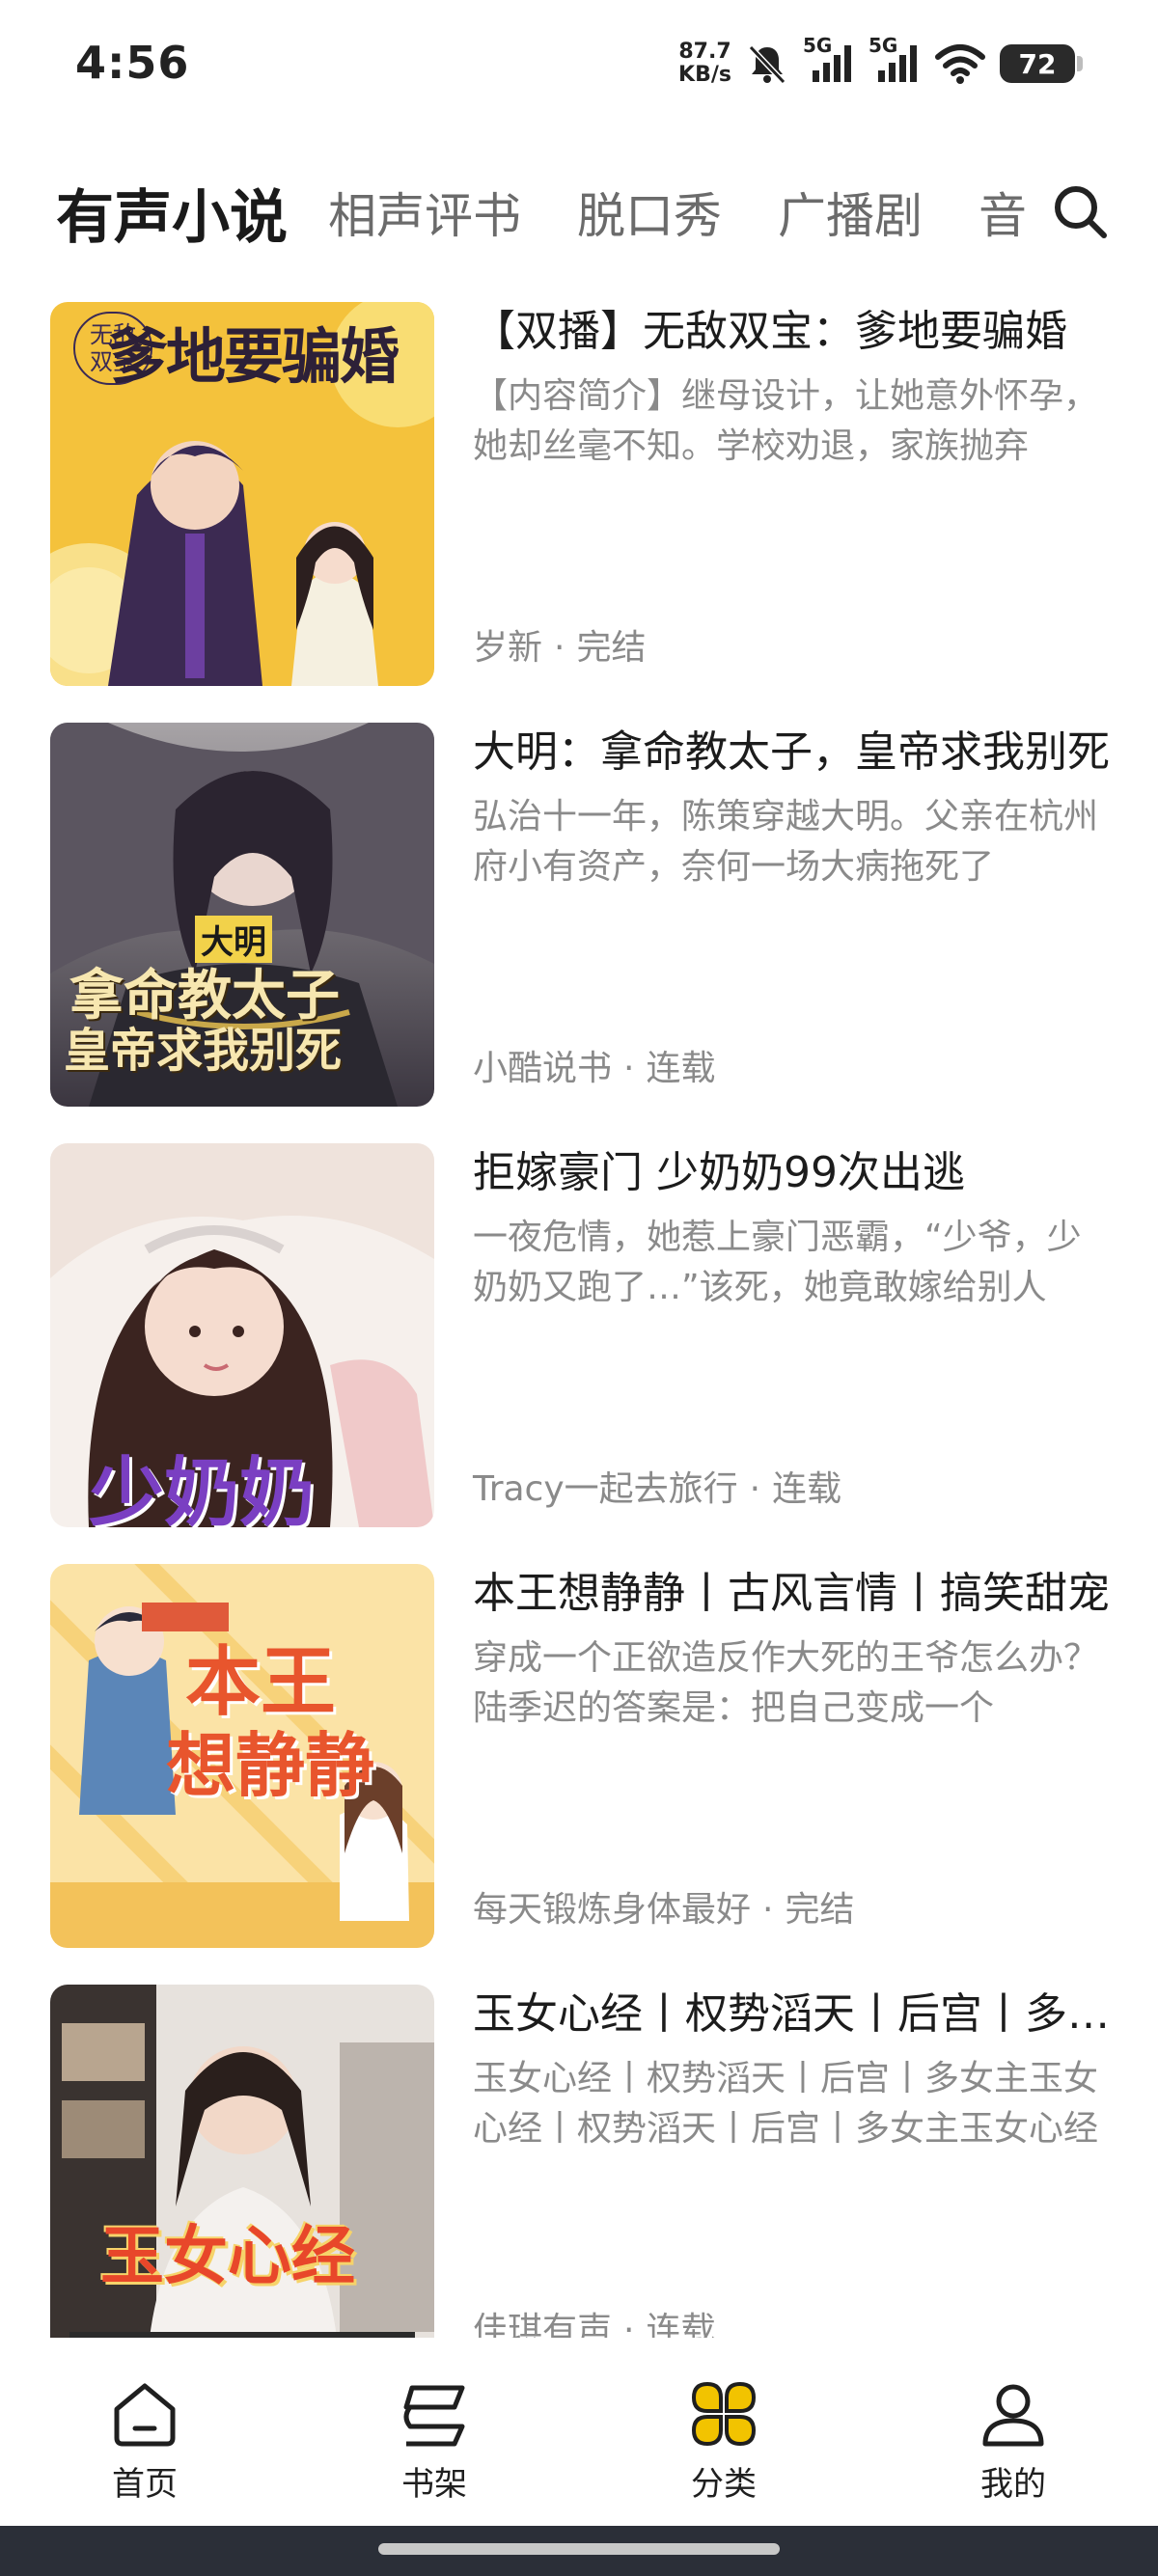 The width and height of the screenshot is (1158, 2576). What do you see at coordinates (1037, 64) in the screenshot?
I see `battery-level: 72` at bounding box center [1037, 64].